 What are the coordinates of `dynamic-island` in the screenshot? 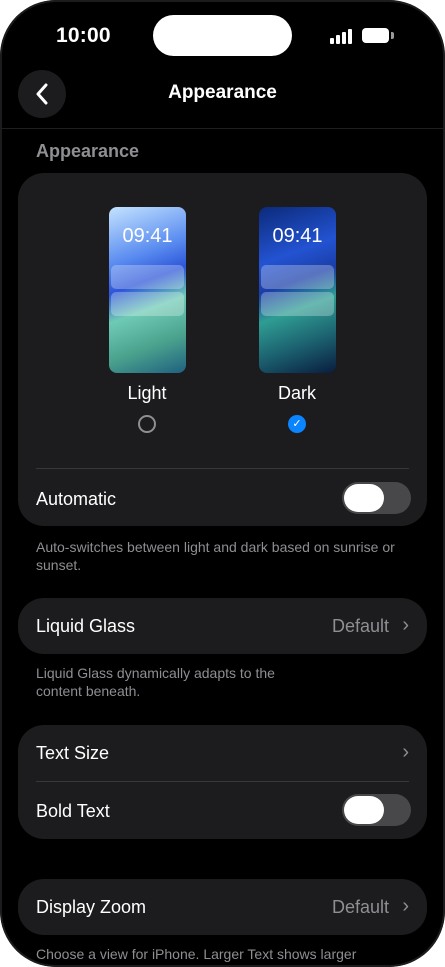 It's located at (222, 35).